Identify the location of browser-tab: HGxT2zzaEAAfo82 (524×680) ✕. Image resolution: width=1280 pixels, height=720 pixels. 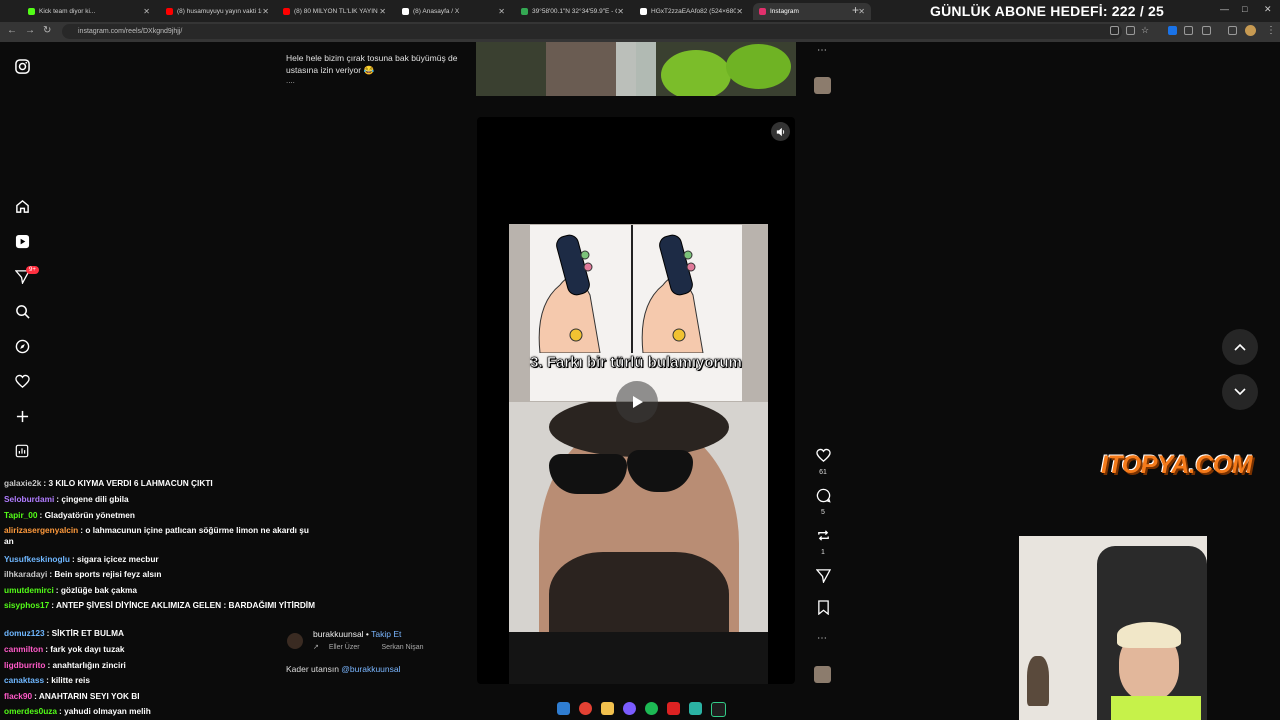
(691, 11).